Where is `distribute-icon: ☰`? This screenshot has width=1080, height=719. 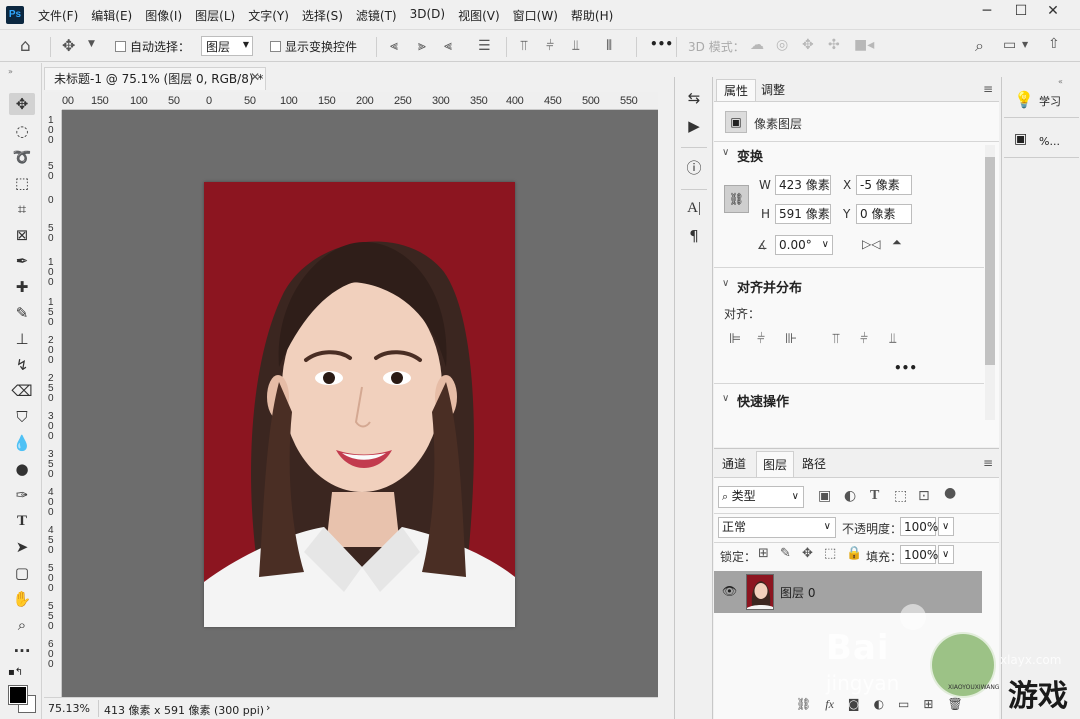
distribute-icon: ☰ is located at coordinates (484, 46).